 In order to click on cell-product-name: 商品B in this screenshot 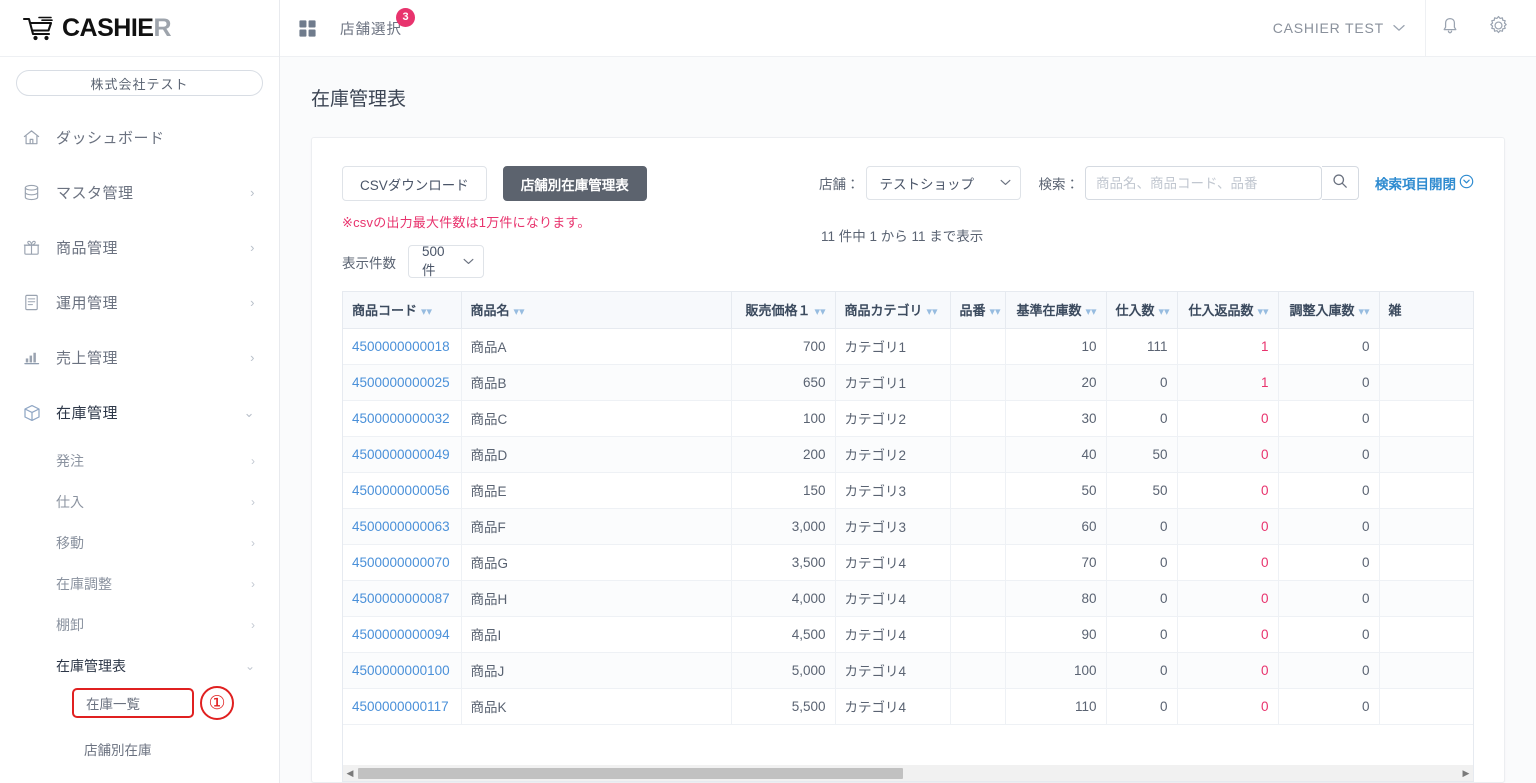, I will do `click(596, 382)`.